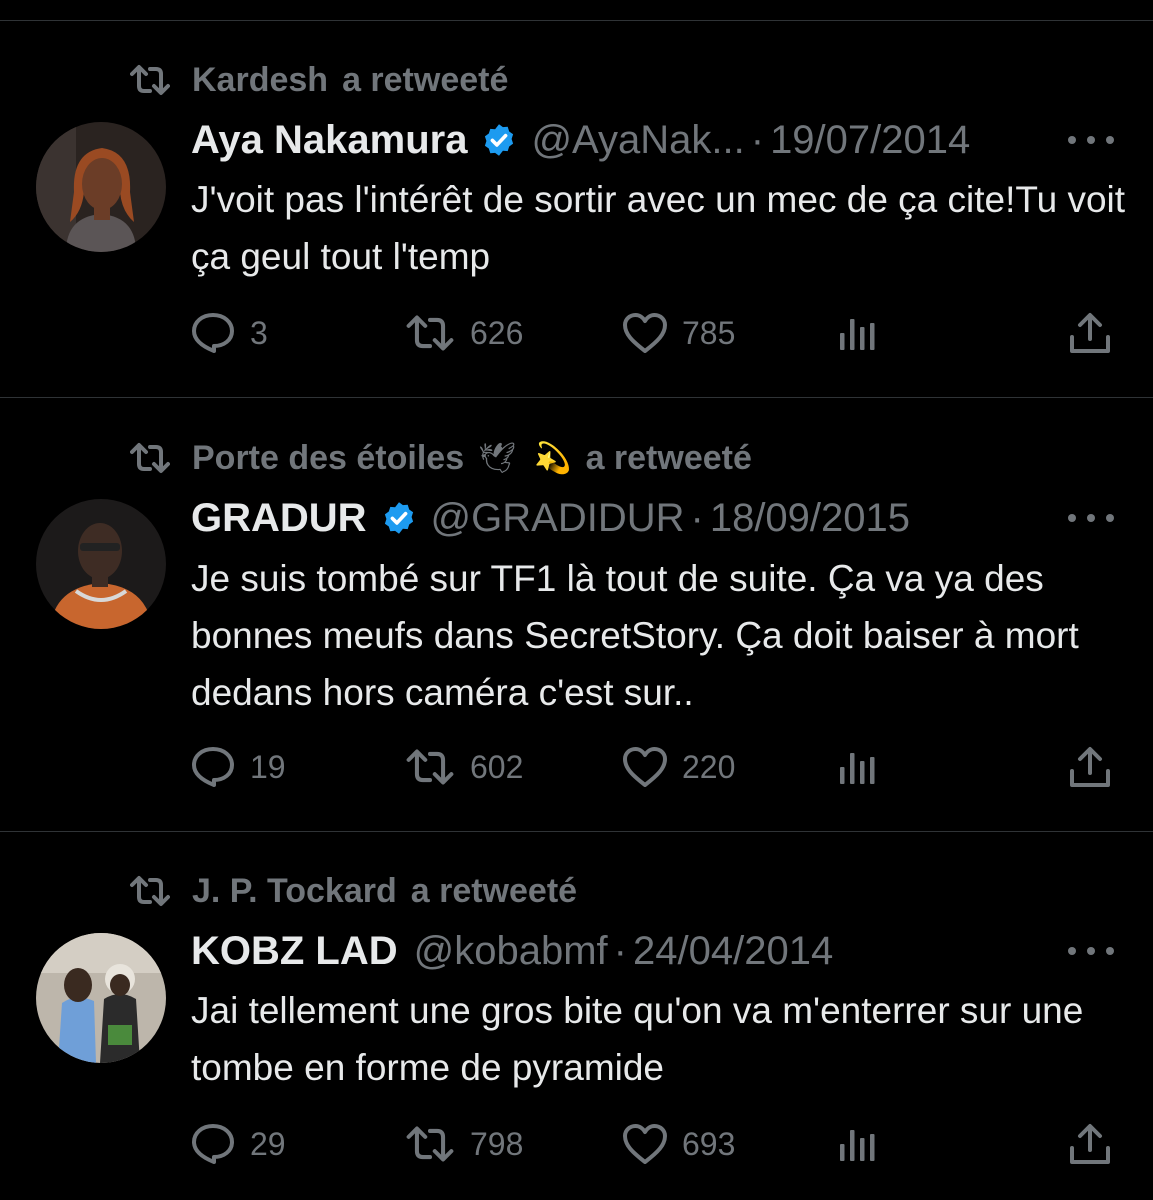  Describe the element at coordinates (213, 1144) in the screenshot. I see `reply-icon` at that location.